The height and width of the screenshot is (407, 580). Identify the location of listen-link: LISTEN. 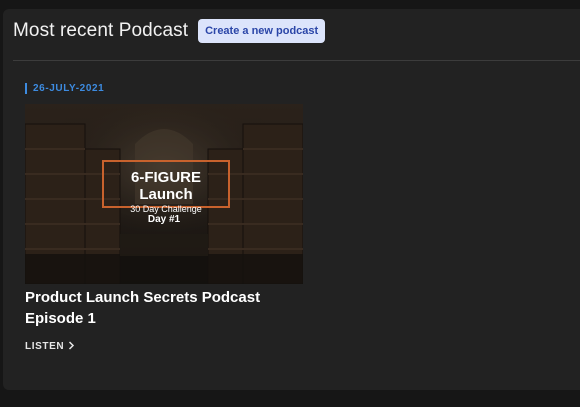
(50, 346).